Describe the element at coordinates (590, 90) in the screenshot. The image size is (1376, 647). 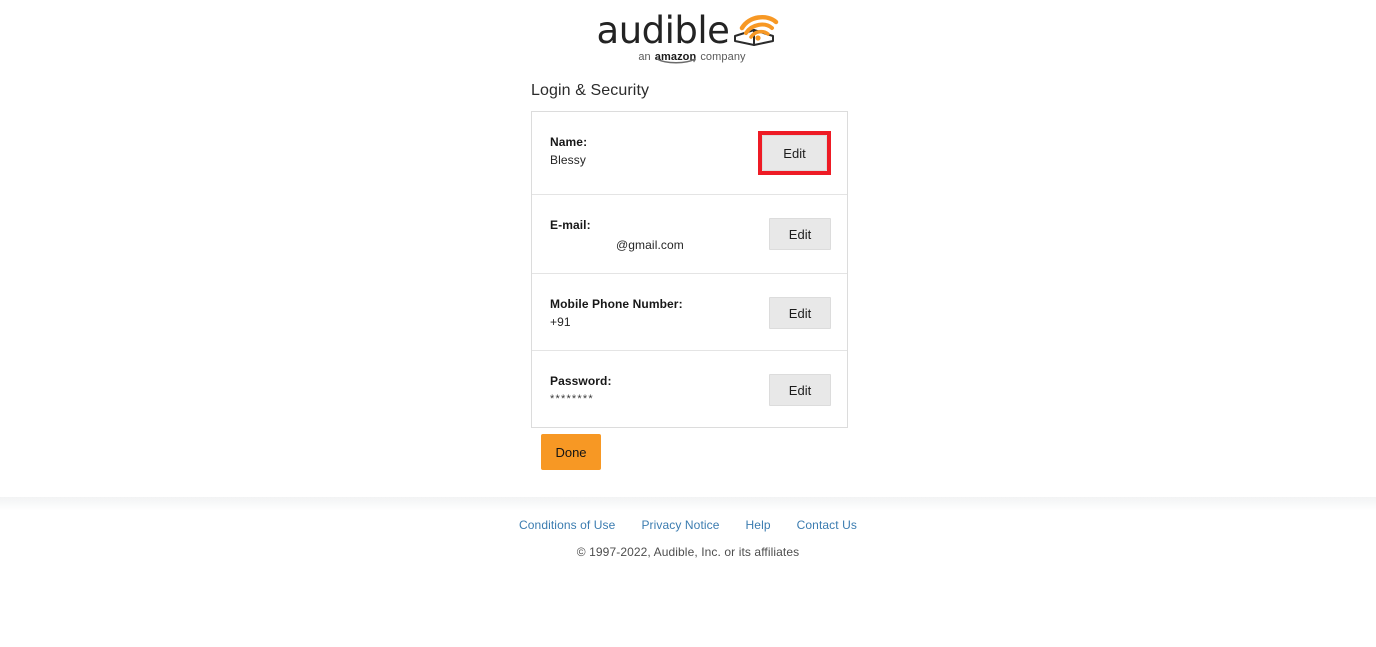
I see `page-title: Login & Security` at that location.